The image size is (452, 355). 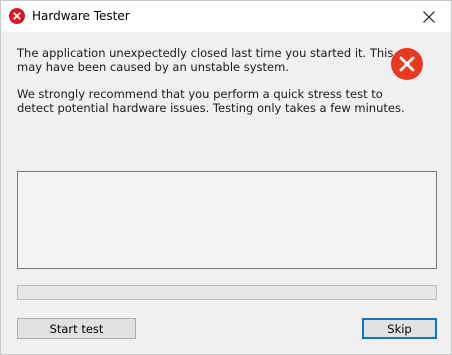 What do you see at coordinates (226, 16) in the screenshot?
I see `title-bar: Hardware Tester` at bounding box center [226, 16].